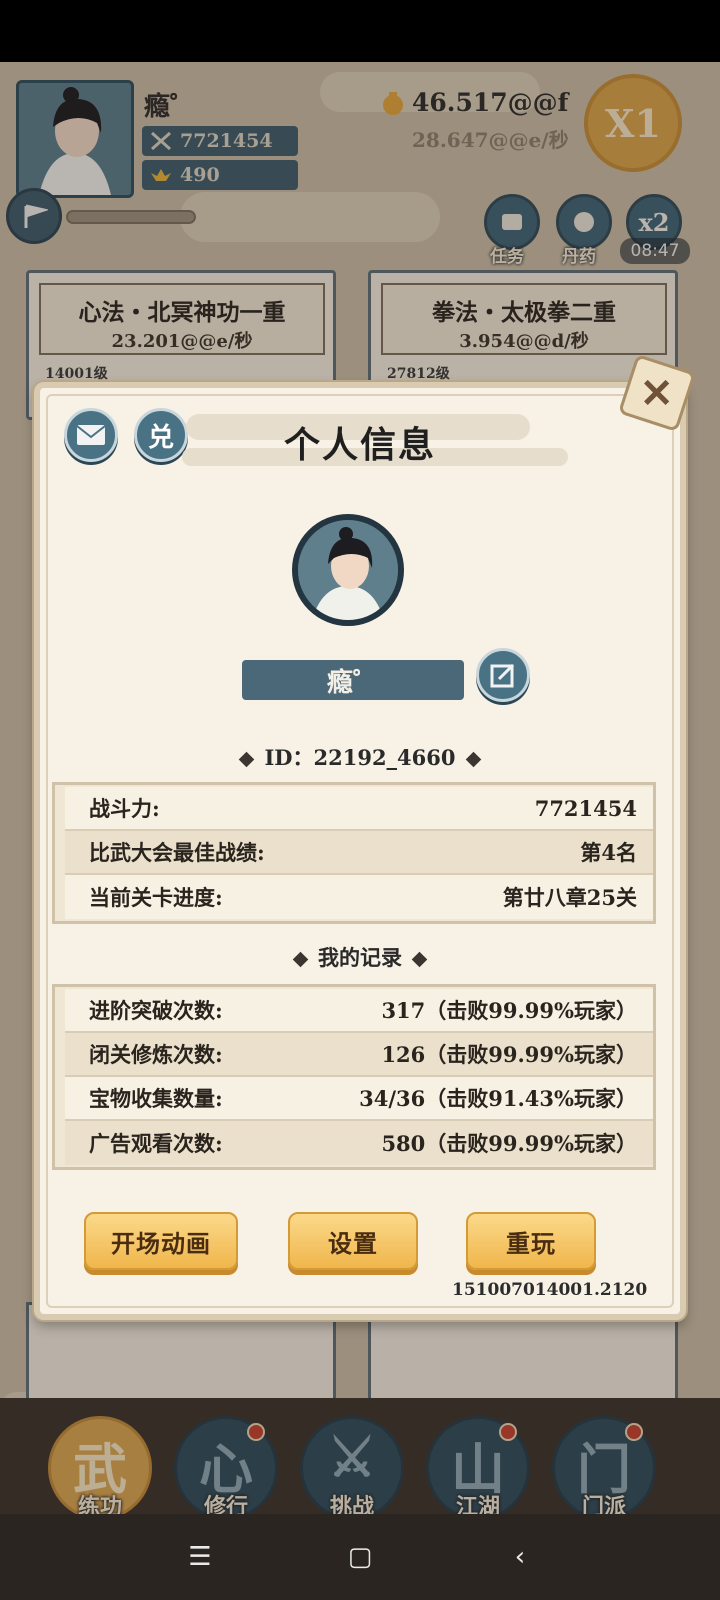  I want to click on table-row: 战斗力: 7721454, so click(359, 809).